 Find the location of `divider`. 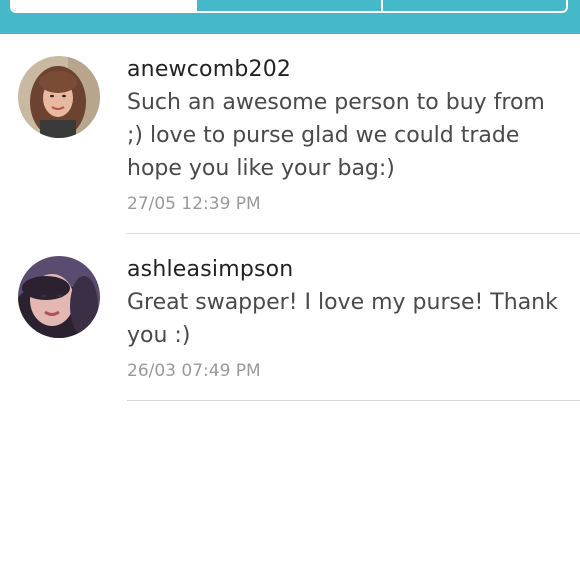

divider is located at coordinates (353, 400).